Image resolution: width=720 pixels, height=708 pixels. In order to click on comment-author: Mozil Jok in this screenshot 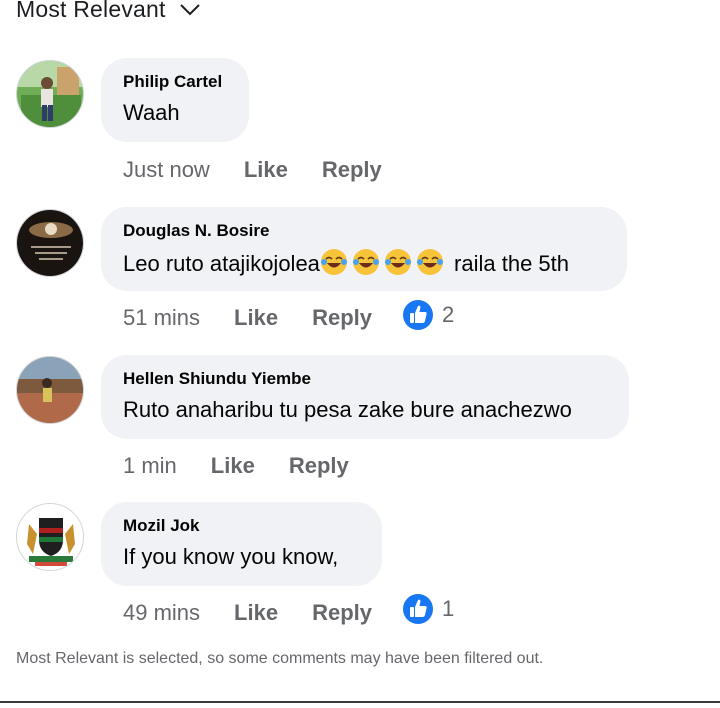, I will do `click(241, 526)`.